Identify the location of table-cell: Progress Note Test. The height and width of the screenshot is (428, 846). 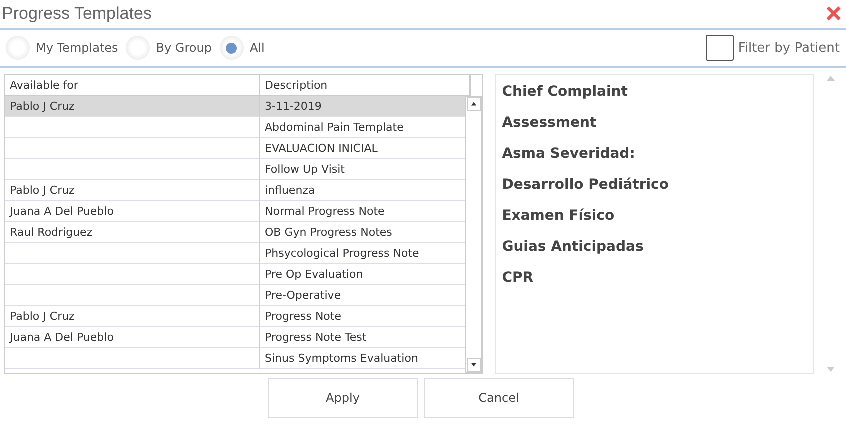
(363, 337).